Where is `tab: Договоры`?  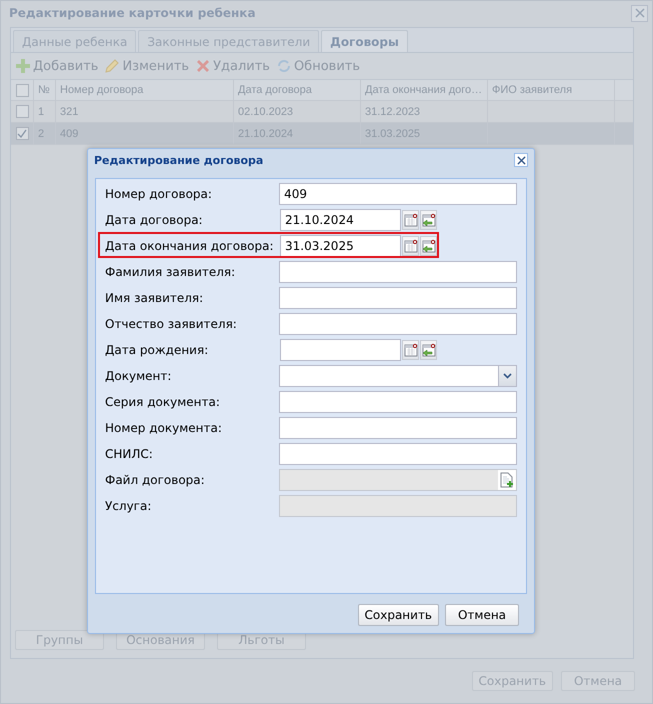
tab: Договоры is located at coordinates (364, 41).